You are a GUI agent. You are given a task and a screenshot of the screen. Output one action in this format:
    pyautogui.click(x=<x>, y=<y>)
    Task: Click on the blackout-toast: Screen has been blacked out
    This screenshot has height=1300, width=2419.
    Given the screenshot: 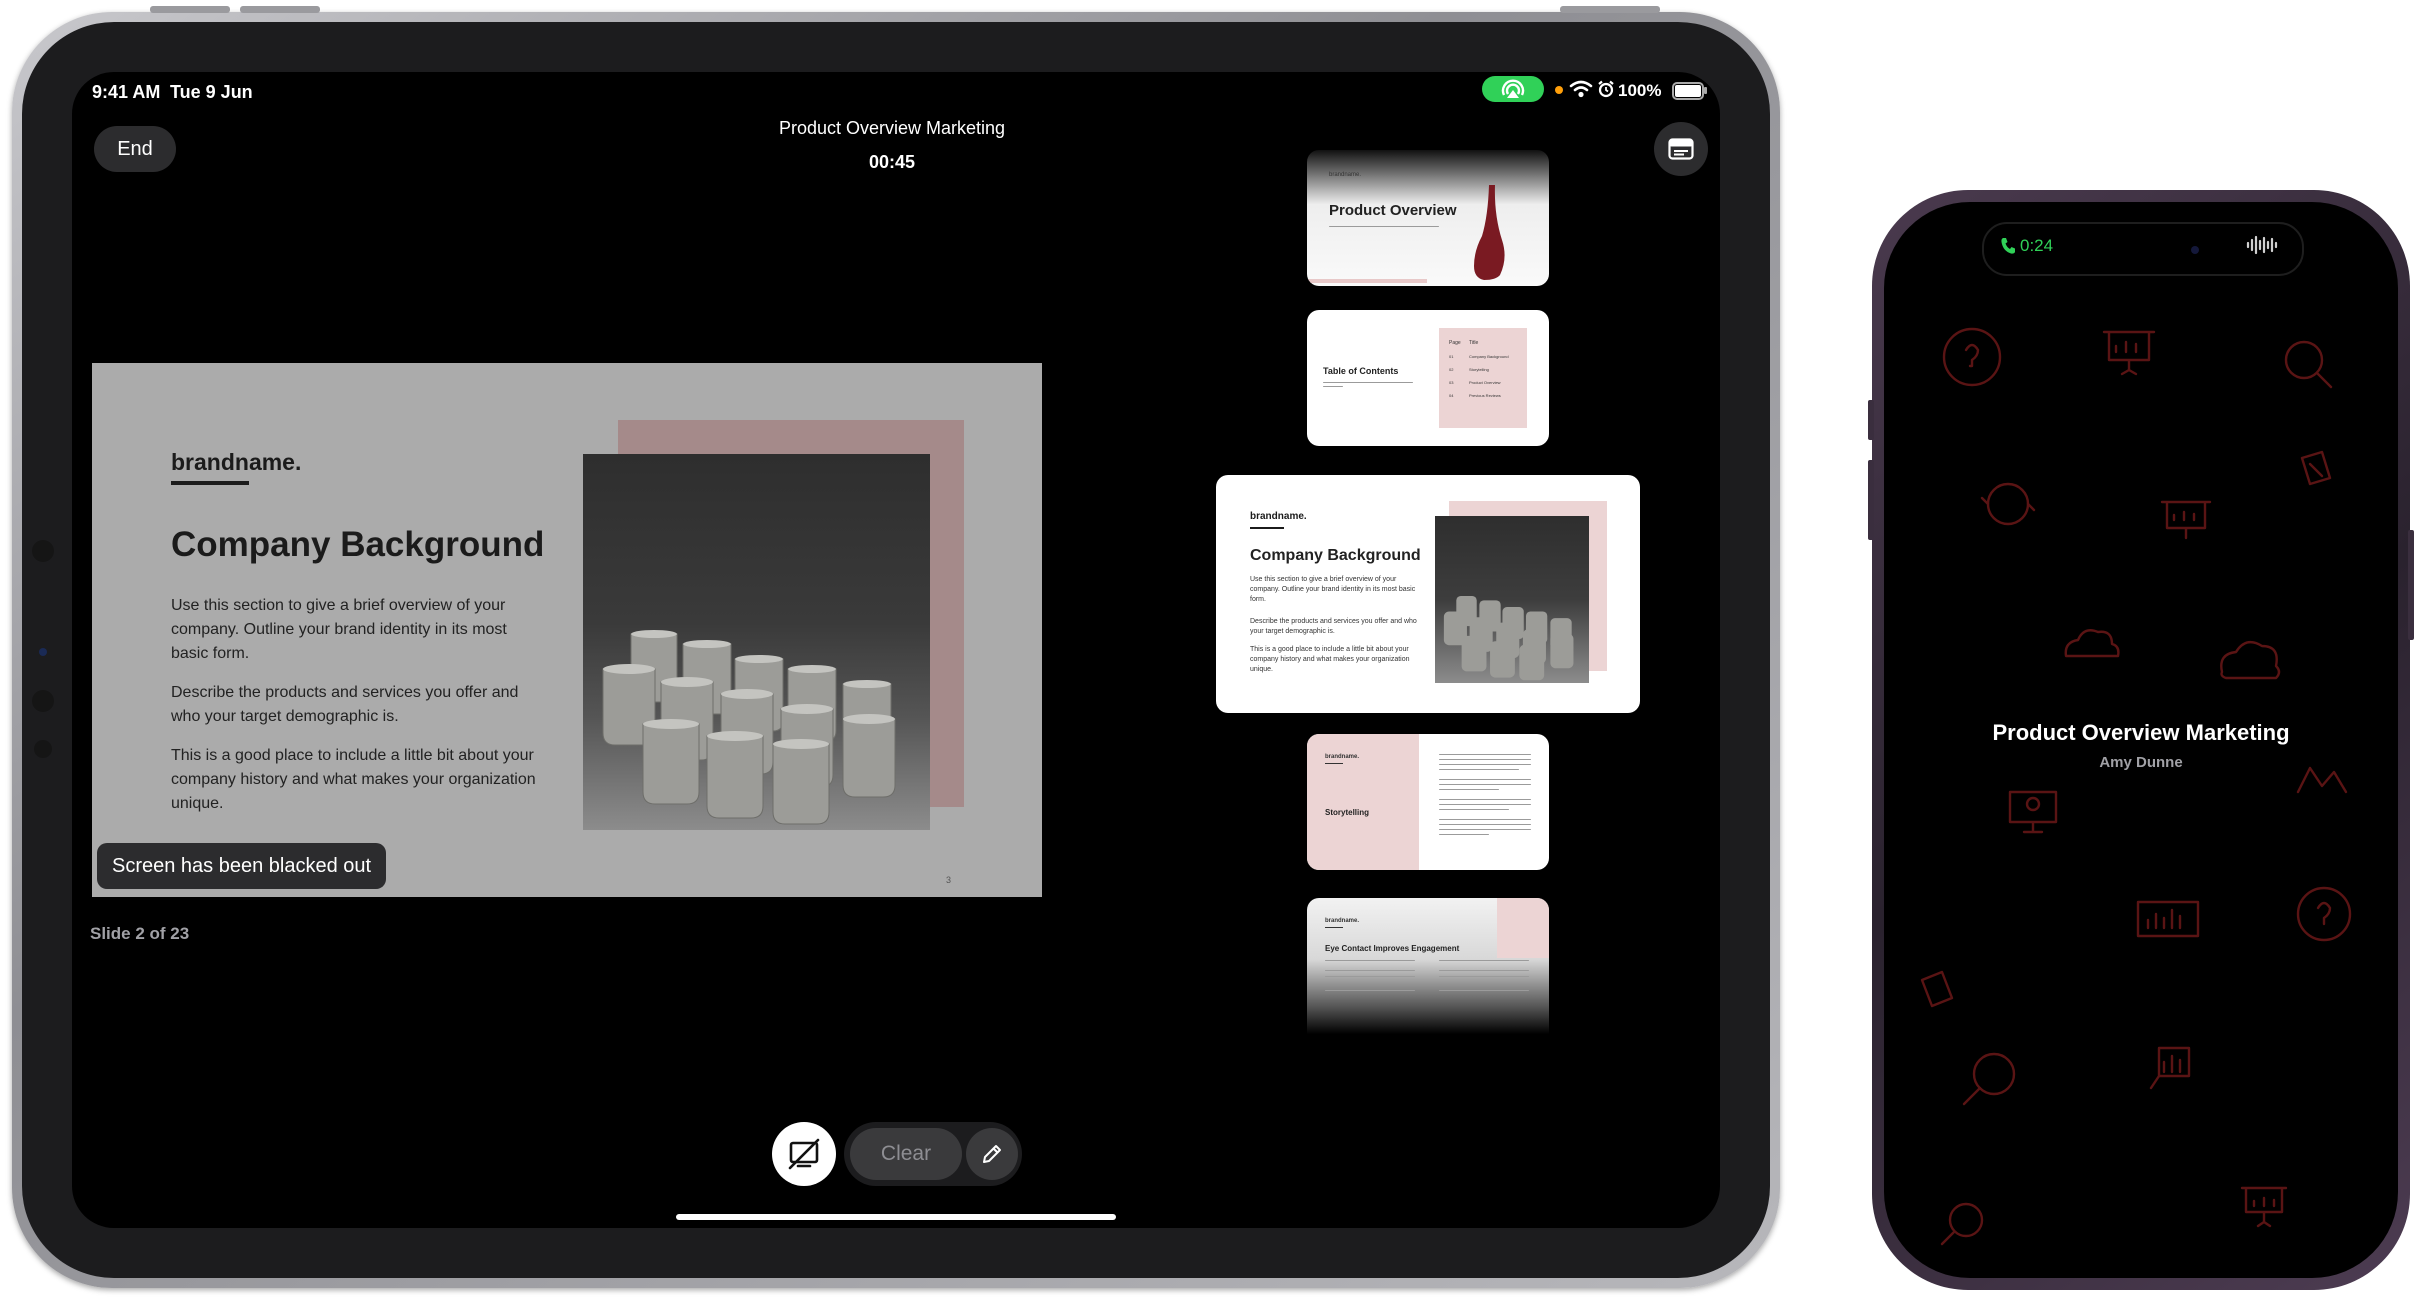 What is the action you would take?
    pyautogui.click(x=242, y=866)
    